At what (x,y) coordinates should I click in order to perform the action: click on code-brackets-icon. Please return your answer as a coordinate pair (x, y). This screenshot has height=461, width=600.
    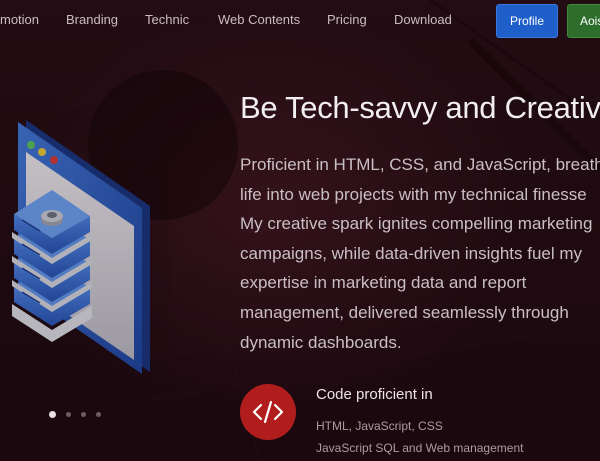
    Looking at the image, I should click on (268, 412).